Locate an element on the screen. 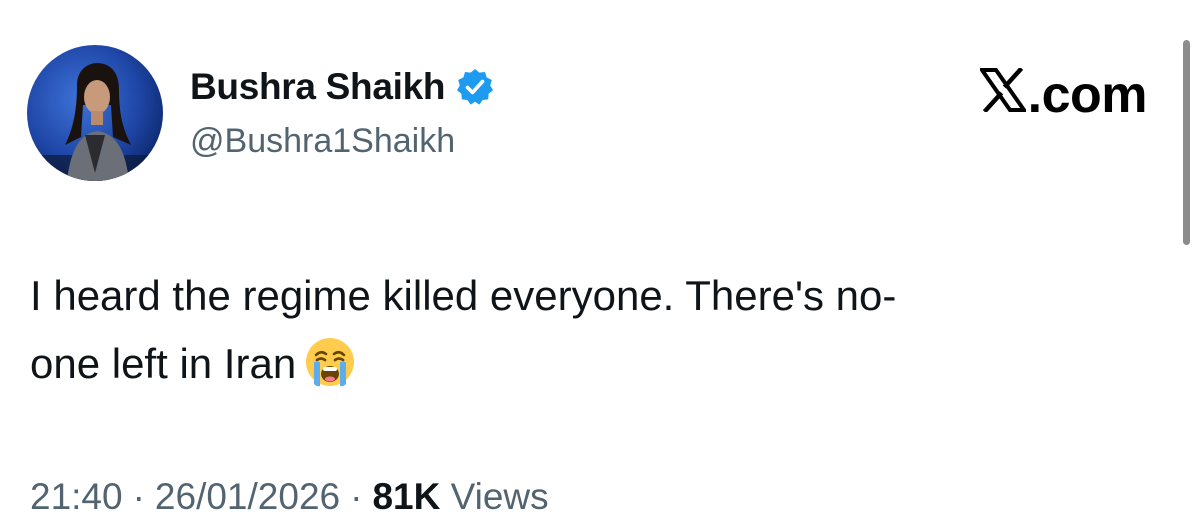  author-name-row: Bushra Shaikh is located at coordinates (342, 87).